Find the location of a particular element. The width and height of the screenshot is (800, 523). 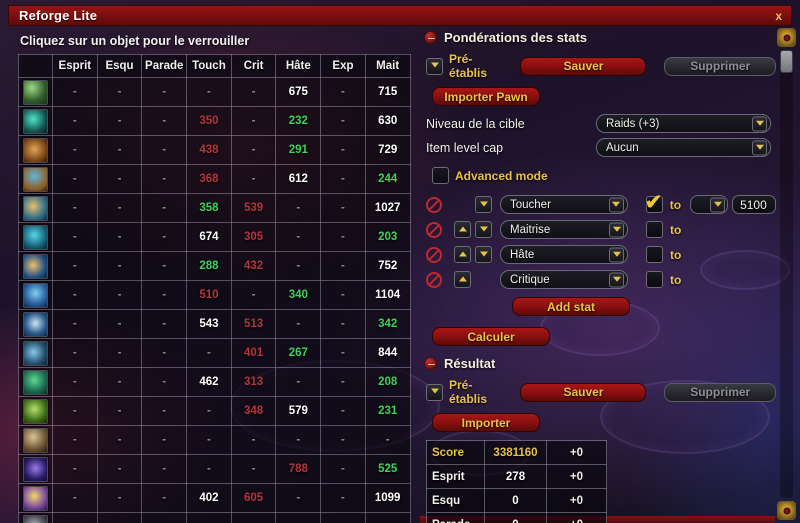

table-row: - - -402 605- -1099 is located at coordinates (214, 498).